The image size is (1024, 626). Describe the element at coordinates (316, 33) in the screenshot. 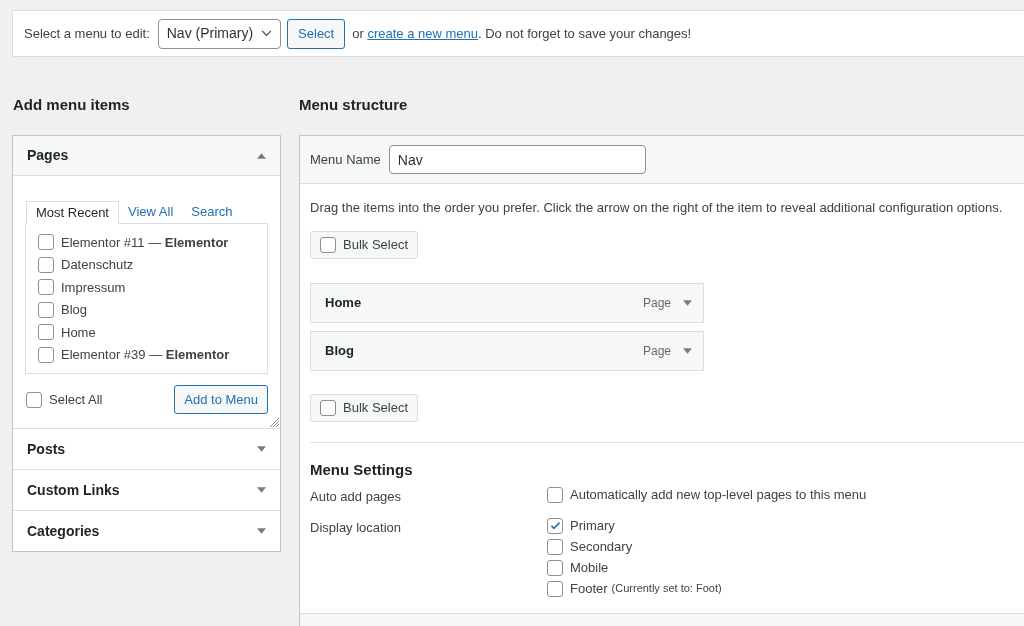

I see `select-button: Select` at that location.